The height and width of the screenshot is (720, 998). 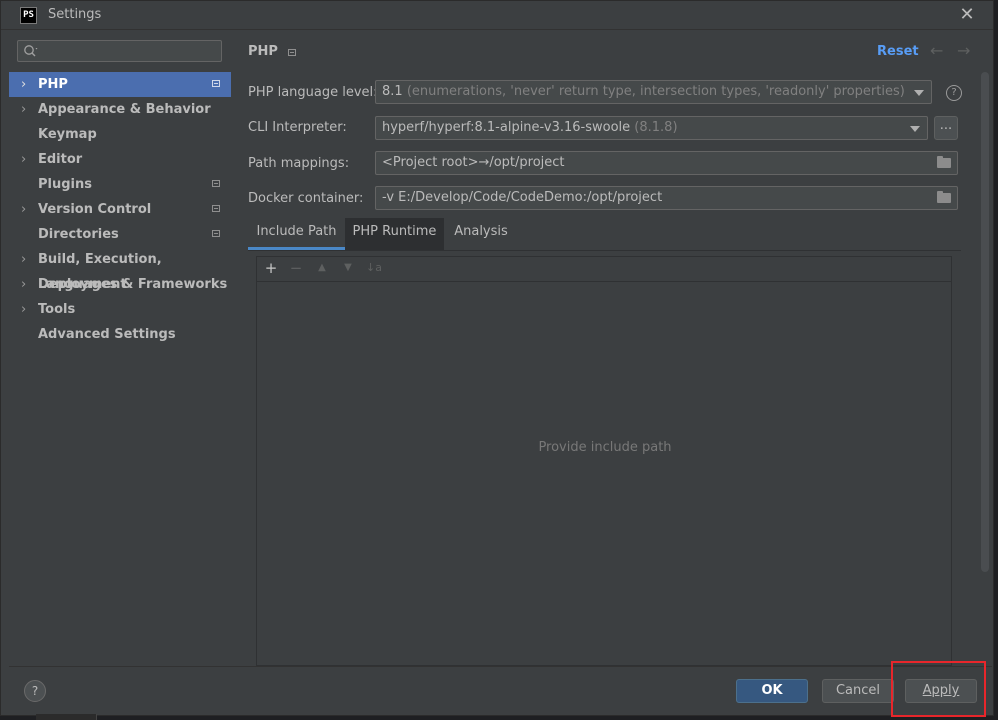 I want to click on tab-analysis: Analysis, so click(x=481, y=234).